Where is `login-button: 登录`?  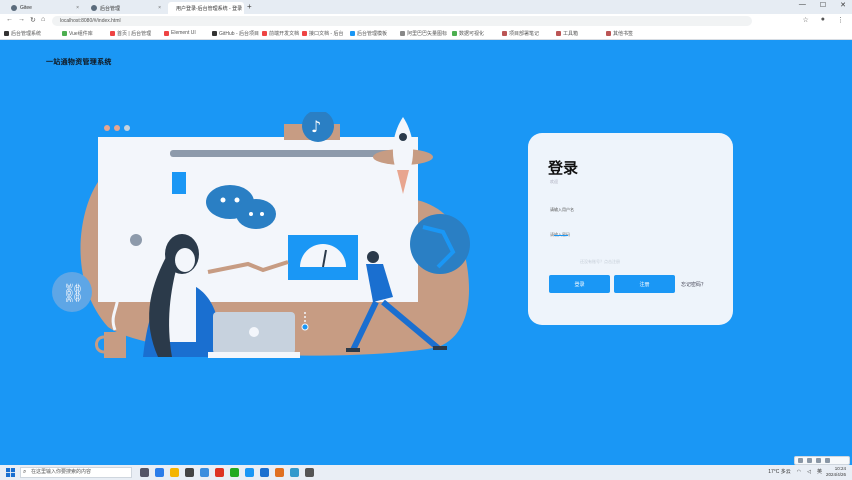 login-button: 登录 is located at coordinates (579, 284).